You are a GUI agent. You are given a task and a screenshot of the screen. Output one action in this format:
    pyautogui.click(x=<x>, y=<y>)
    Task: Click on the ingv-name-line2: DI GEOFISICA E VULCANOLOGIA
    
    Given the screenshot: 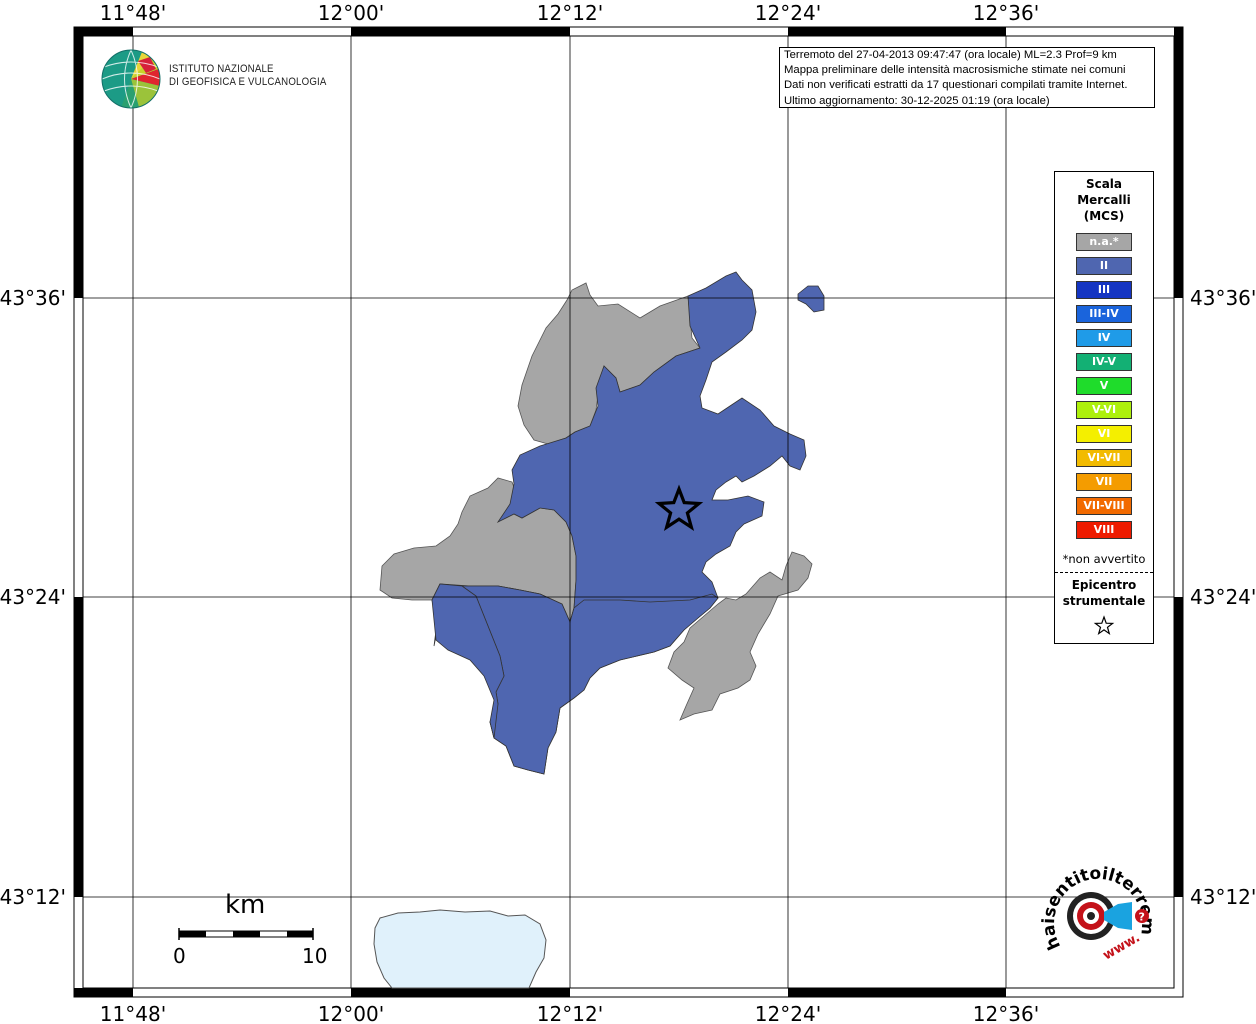 What is the action you would take?
    pyautogui.click(x=248, y=82)
    